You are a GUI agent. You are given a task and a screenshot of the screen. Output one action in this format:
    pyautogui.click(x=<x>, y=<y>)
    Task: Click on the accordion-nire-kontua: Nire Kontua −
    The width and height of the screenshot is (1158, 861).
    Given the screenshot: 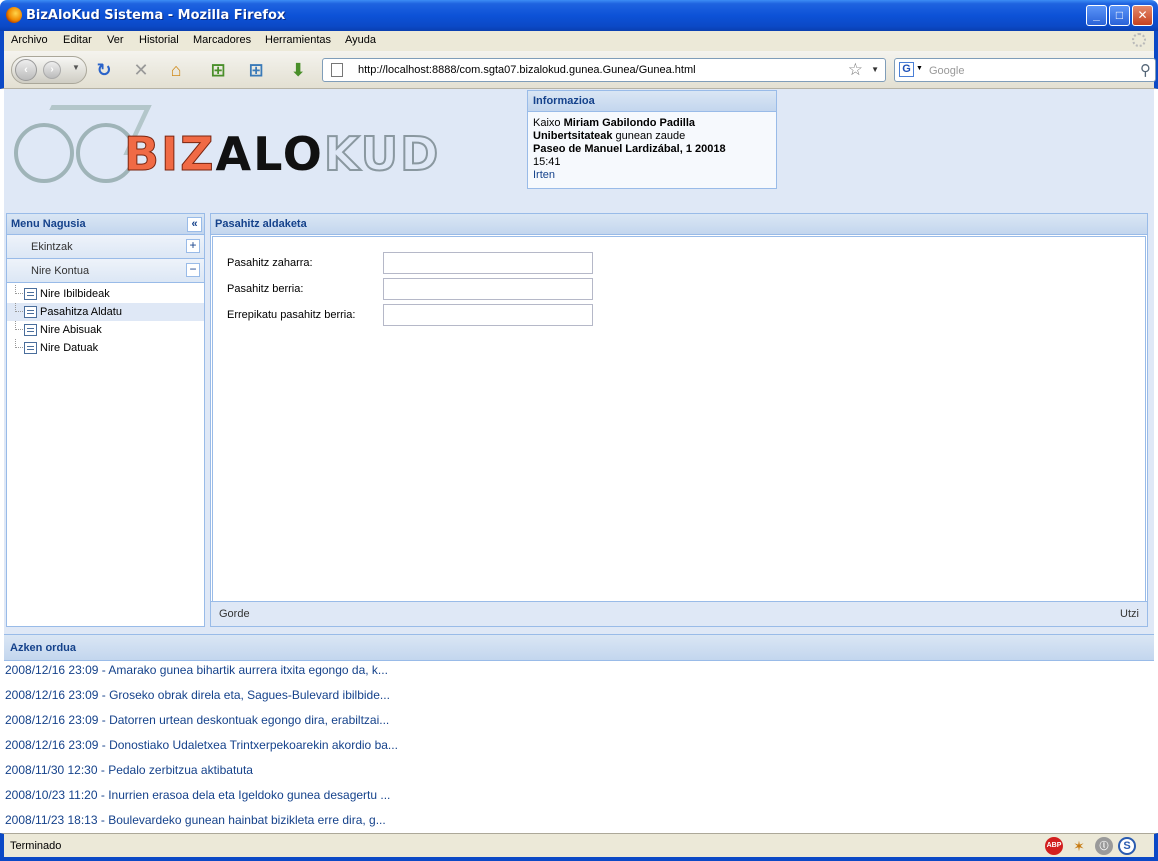 What is the action you would take?
    pyautogui.click(x=105, y=271)
    